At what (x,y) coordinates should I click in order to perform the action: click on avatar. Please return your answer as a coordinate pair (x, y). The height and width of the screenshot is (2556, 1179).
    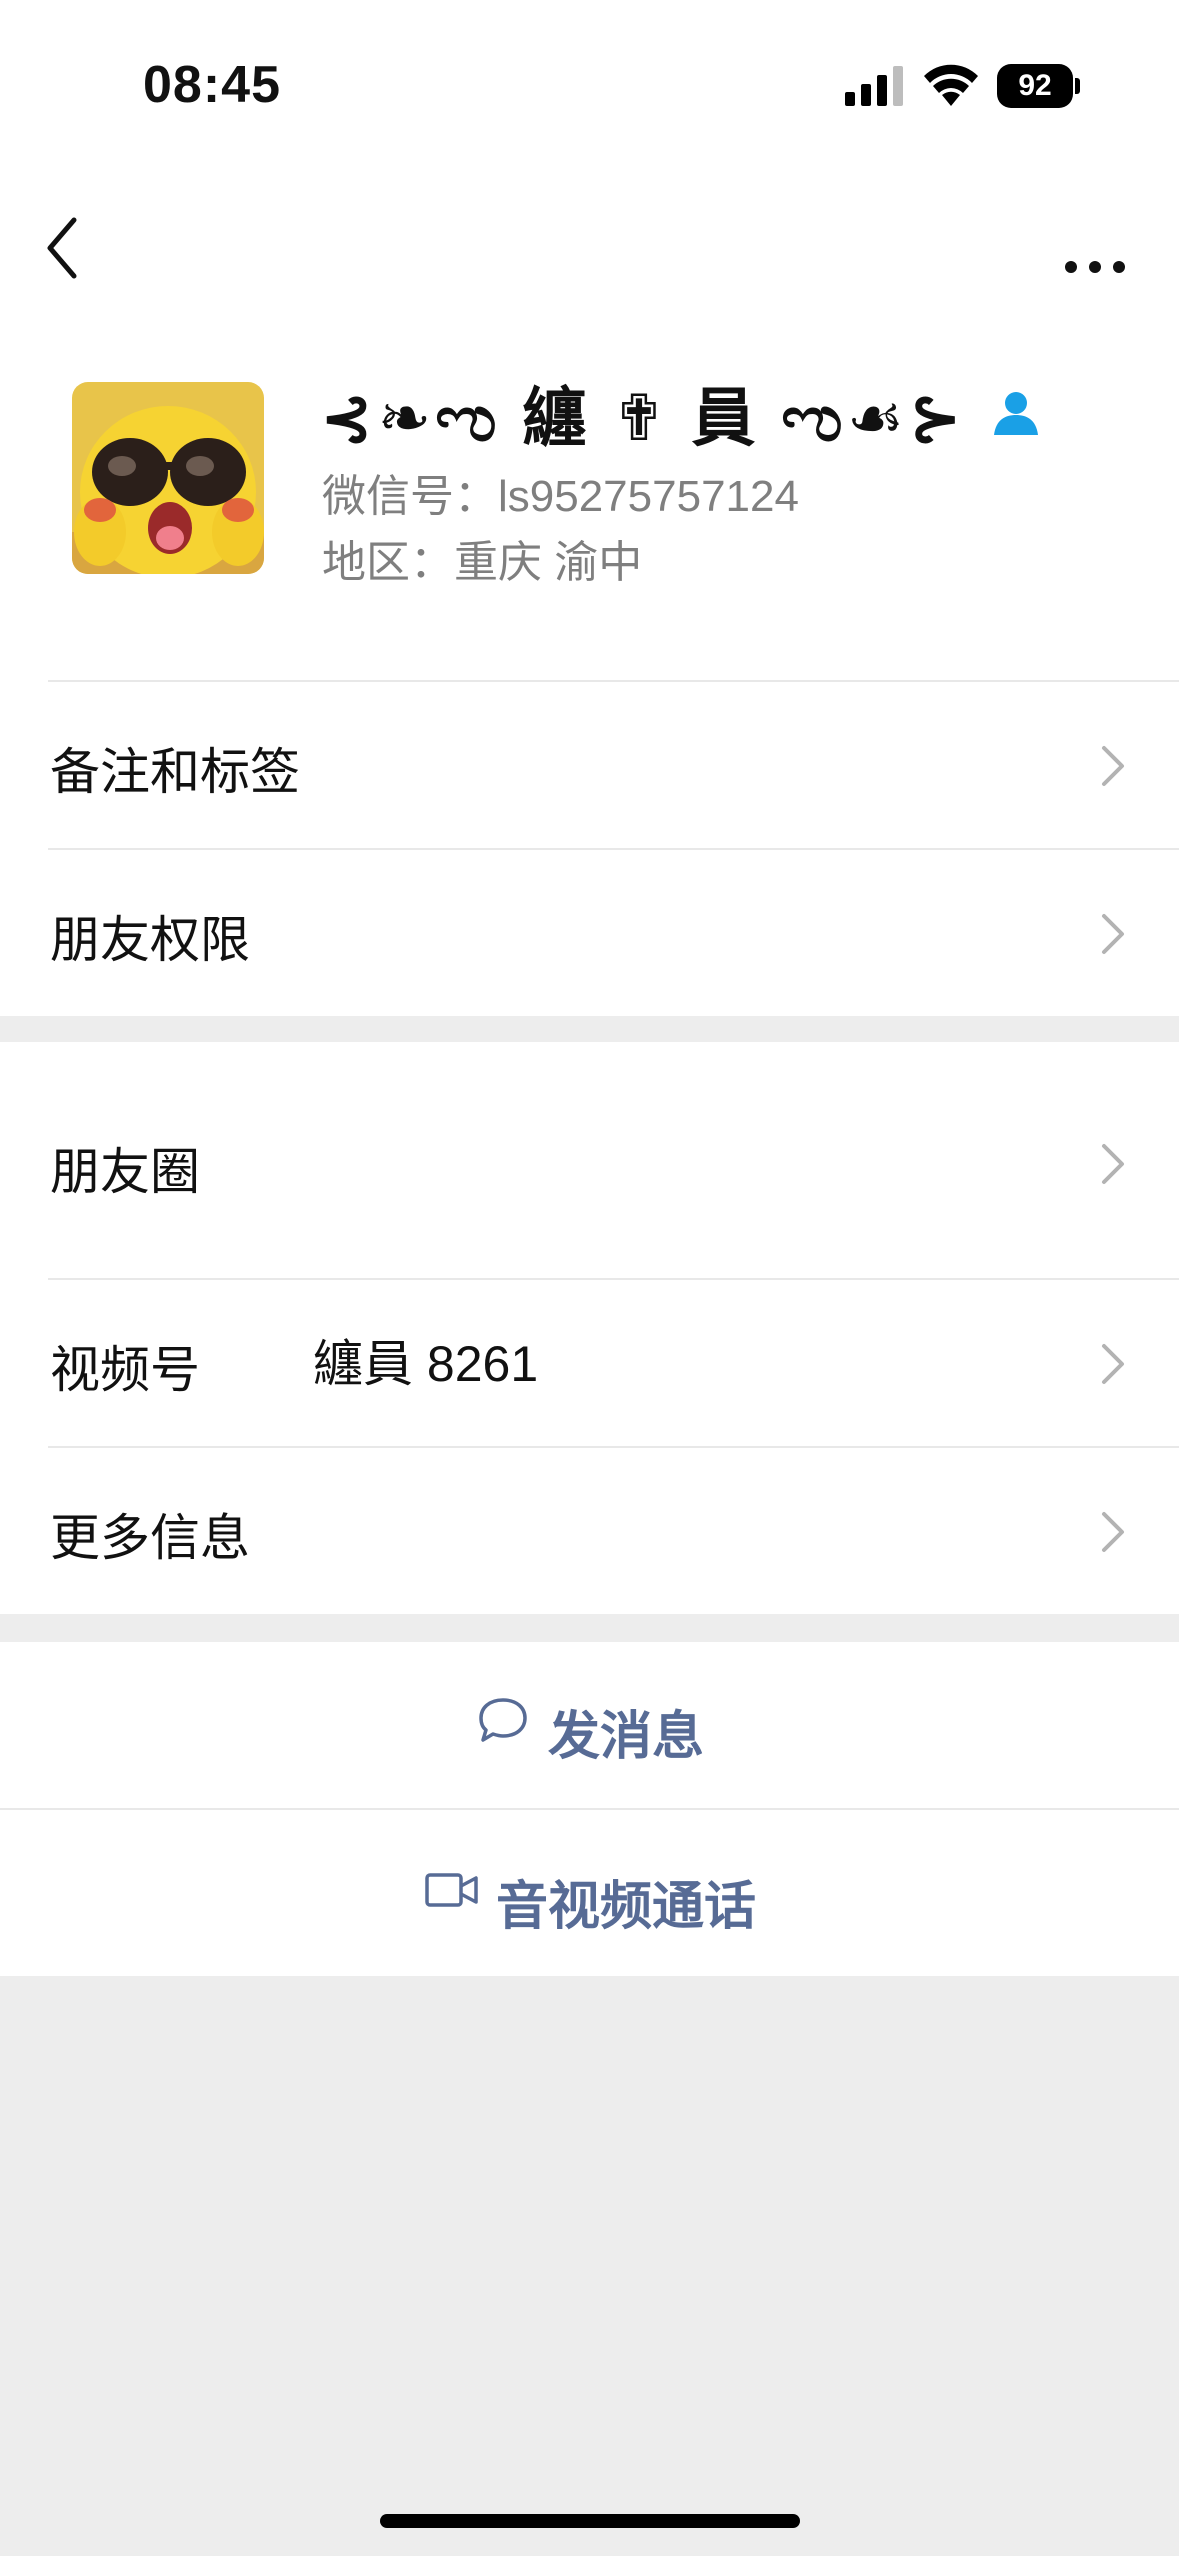
    Looking at the image, I should click on (168, 478).